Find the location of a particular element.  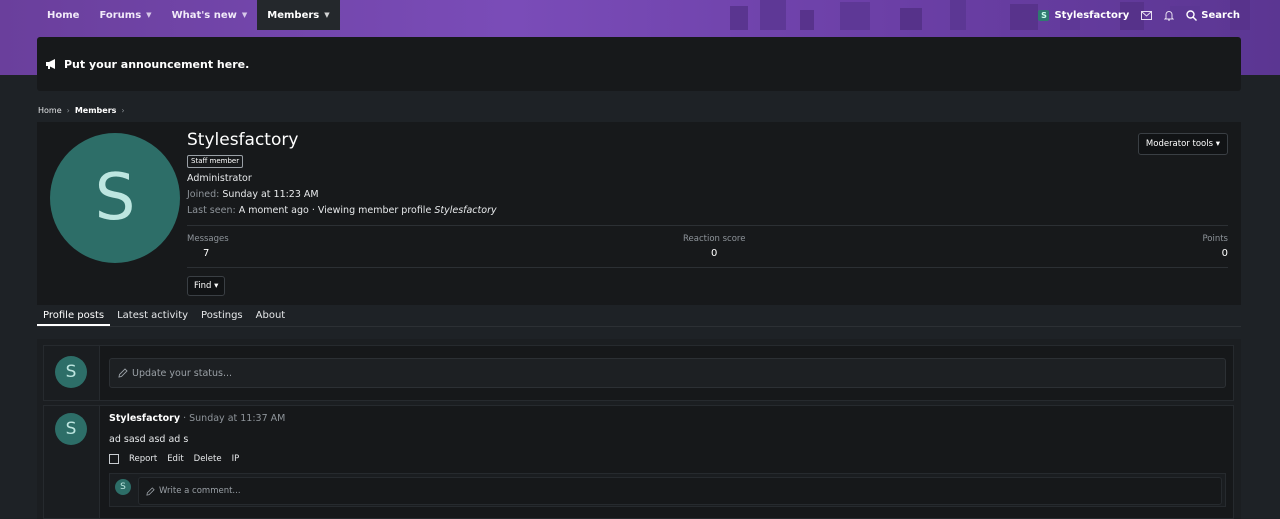

nav-forums: Forums ▼ is located at coordinates (125, 15).